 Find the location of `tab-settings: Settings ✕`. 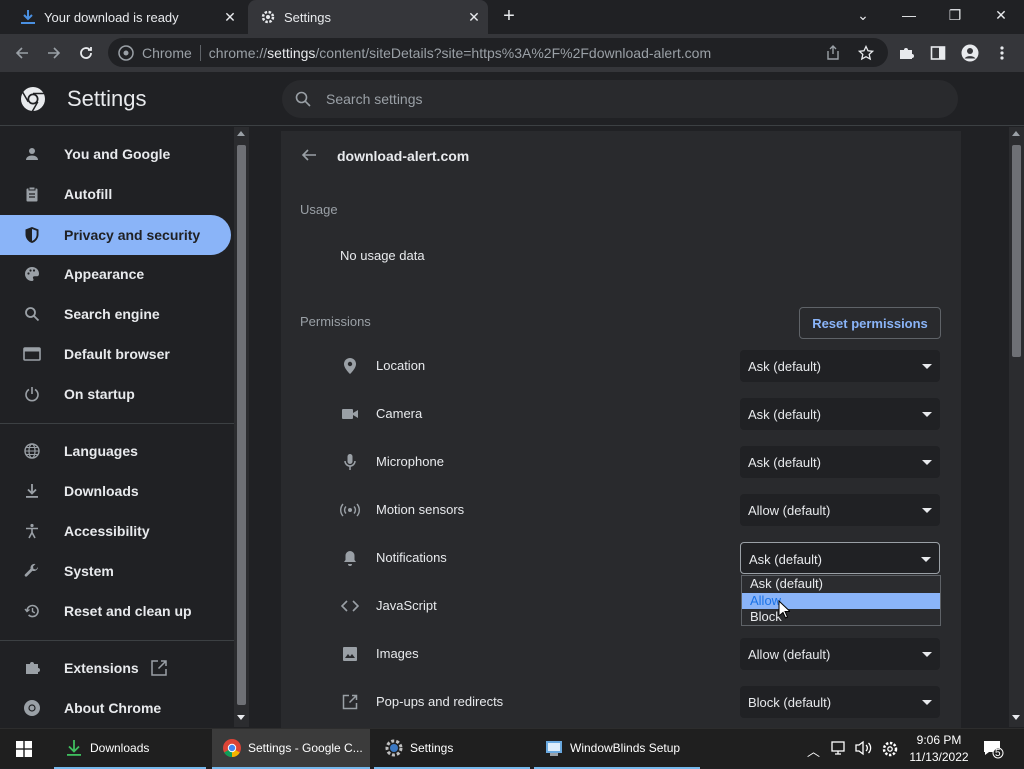

tab-settings: Settings ✕ is located at coordinates (368, 17).